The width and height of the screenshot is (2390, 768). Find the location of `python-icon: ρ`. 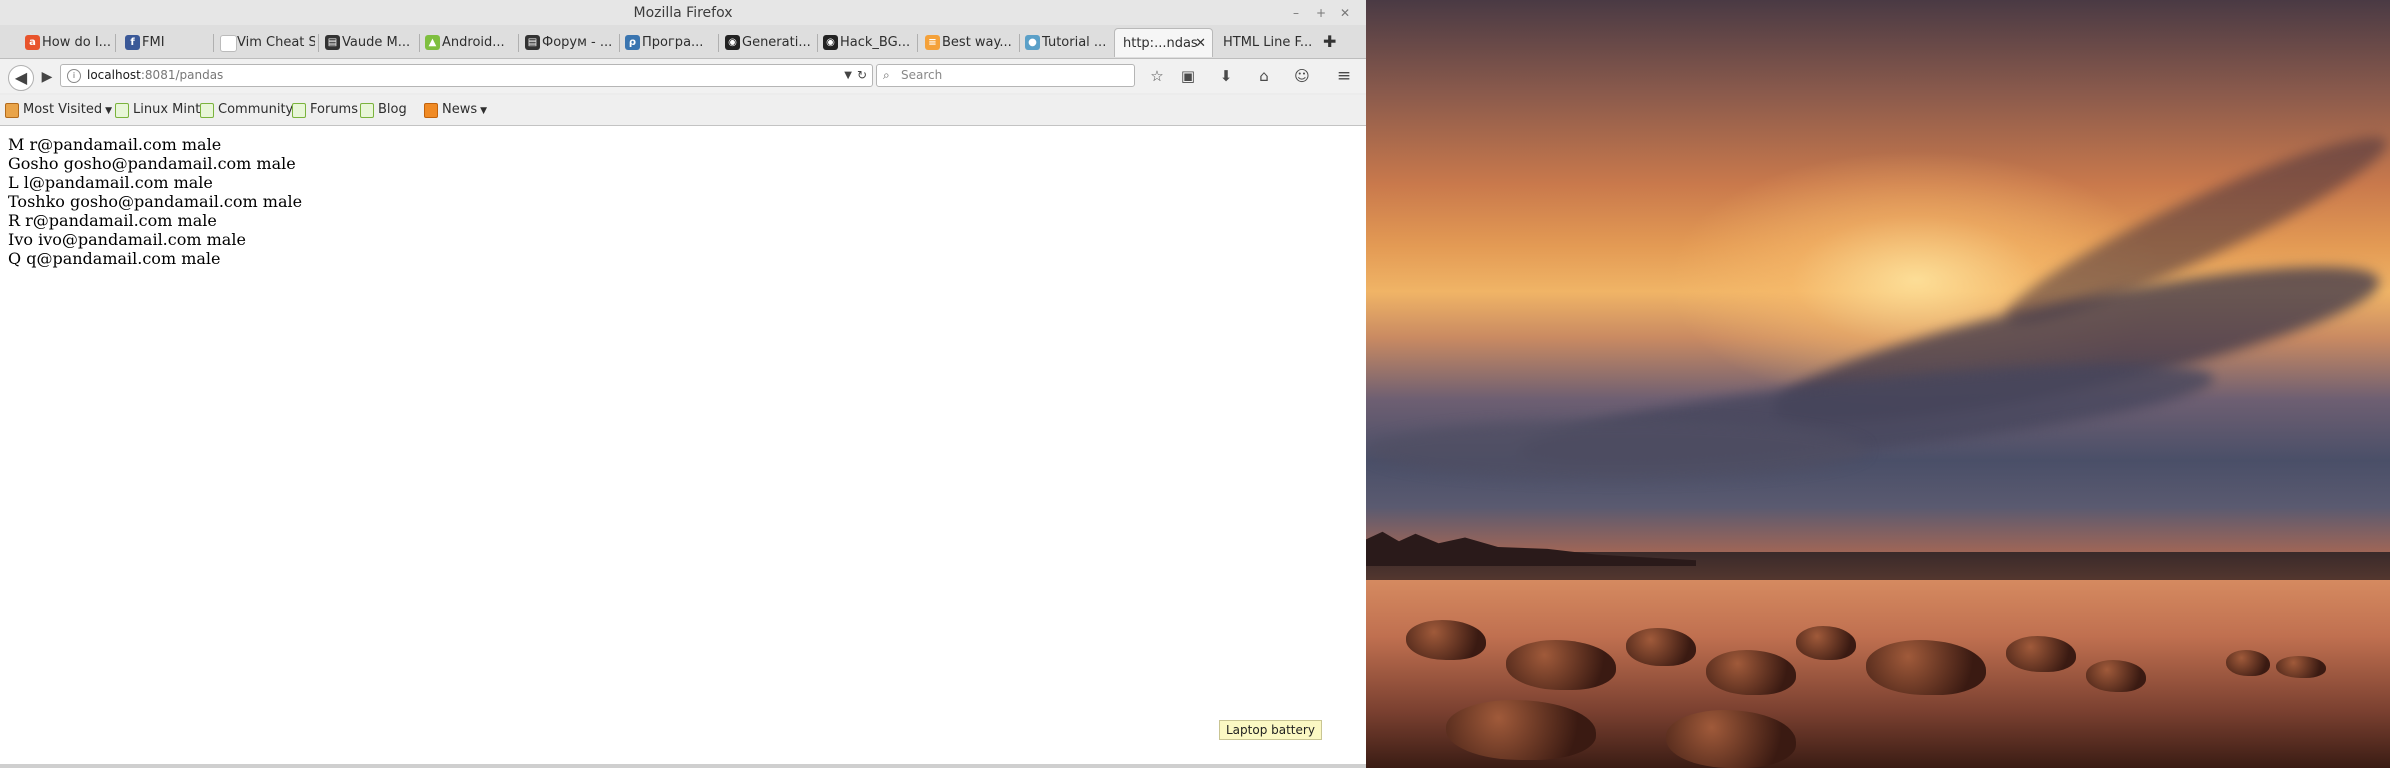

python-icon: ρ is located at coordinates (632, 42).